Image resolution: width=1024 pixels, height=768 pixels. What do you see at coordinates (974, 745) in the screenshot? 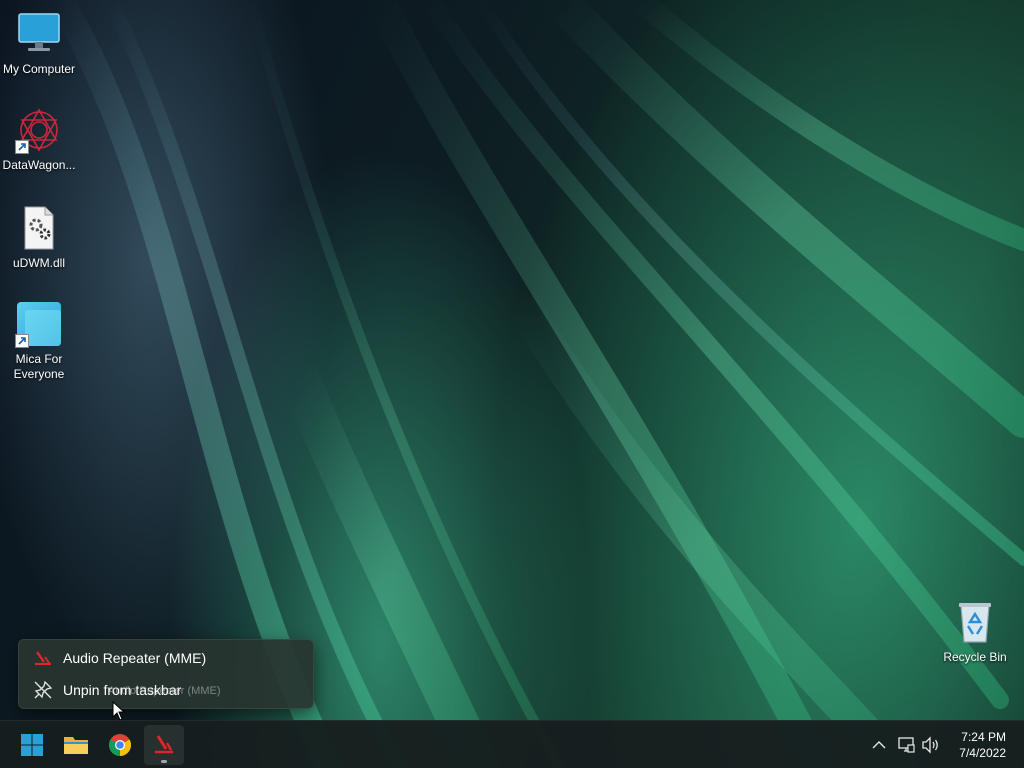
I see `taskbar-clock: 7:24 PM 7/4/2022` at bounding box center [974, 745].